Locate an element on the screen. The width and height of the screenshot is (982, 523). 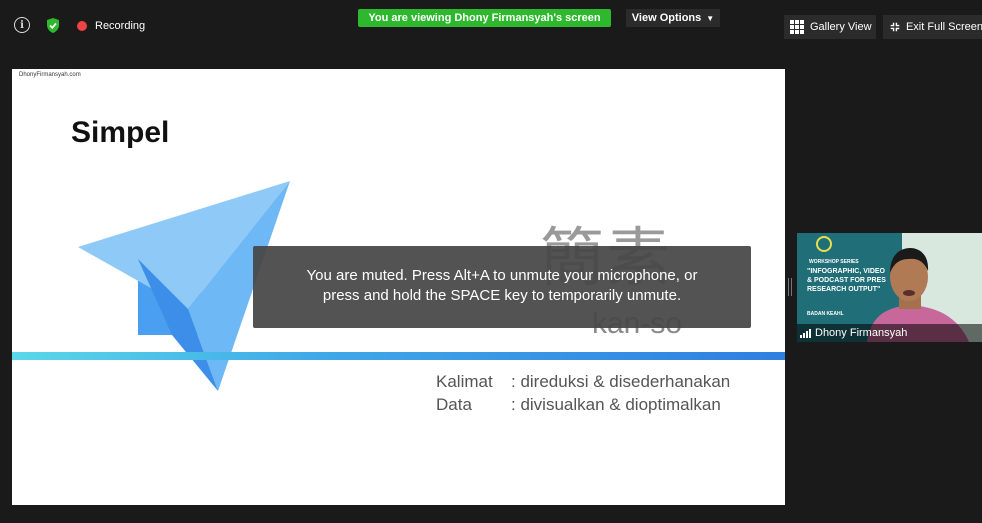
caption-text: : direduksi & disederhanakan is located at coordinates (621, 381).